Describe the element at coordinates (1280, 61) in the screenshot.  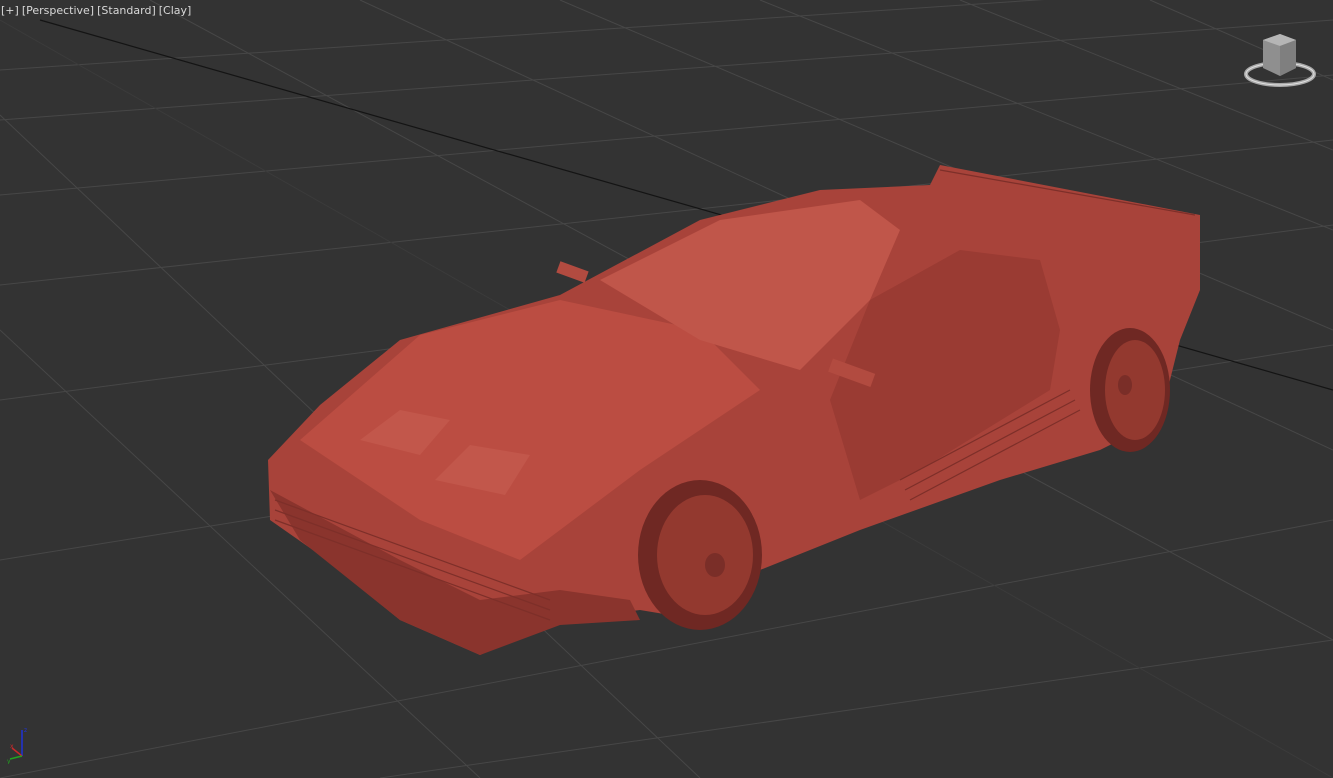
I see `viewcube-icon` at that location.